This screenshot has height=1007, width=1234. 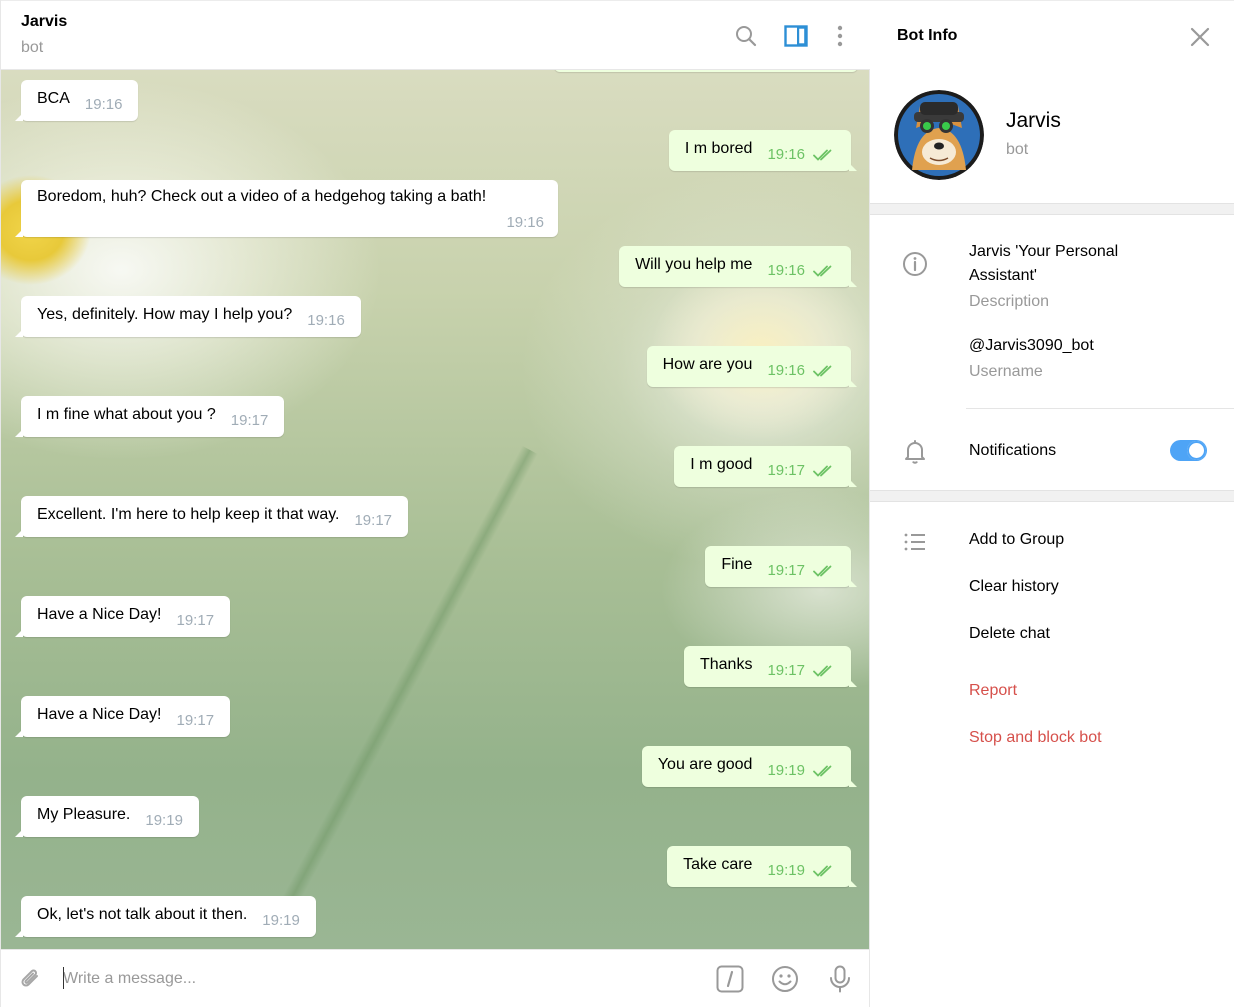 I want to click on outgoing-message: Will you help me 19:16, so click(x=738, y=266).